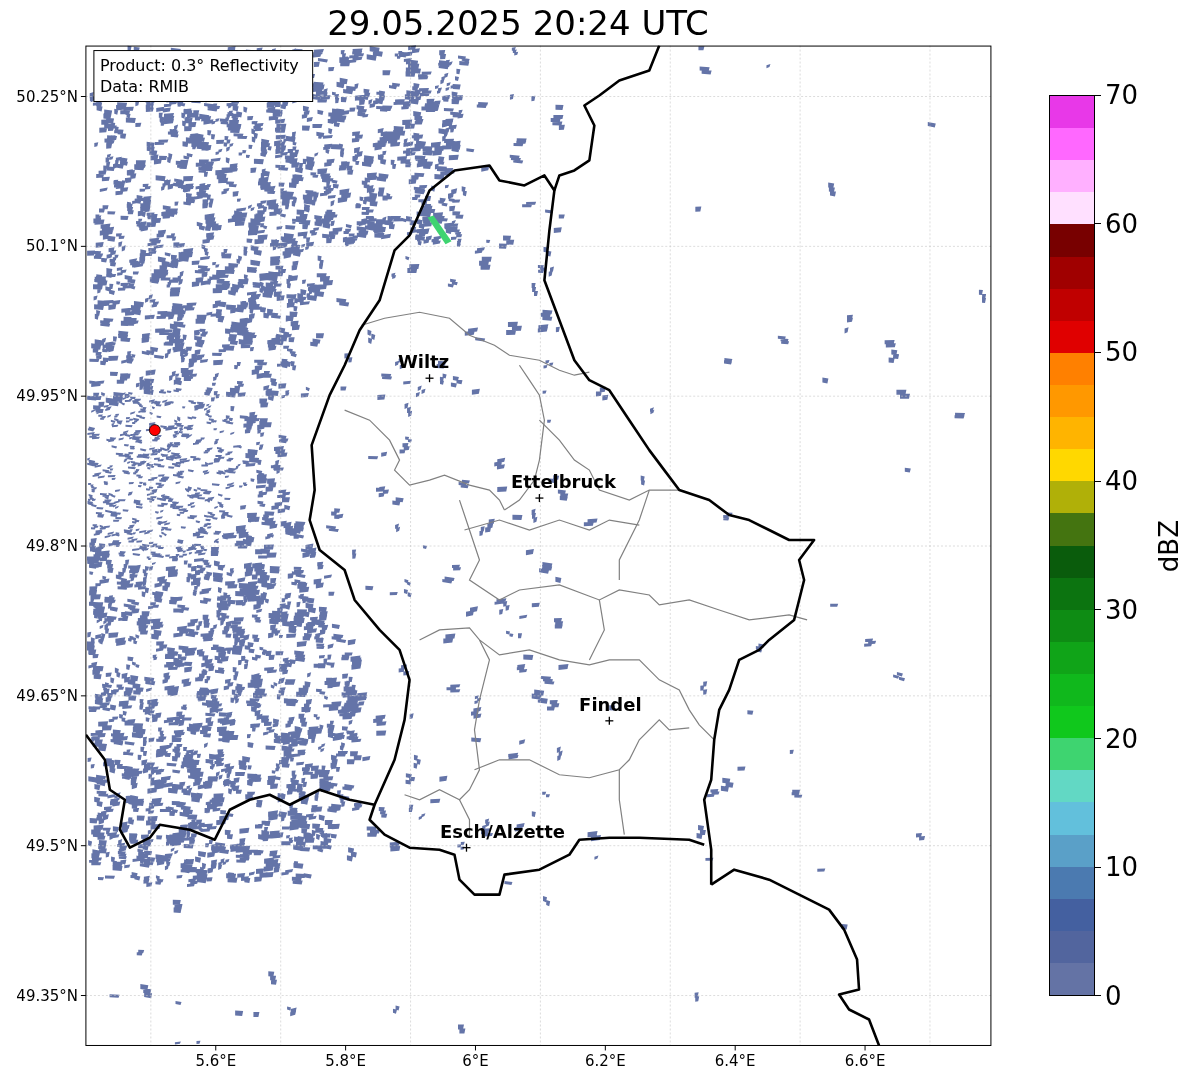 The width and height of the screenshot is (1184, 1081). Describe the element at coordinates (51, 845) in the screenshot. I see `y-tick-label: 49.5°N` at that location.